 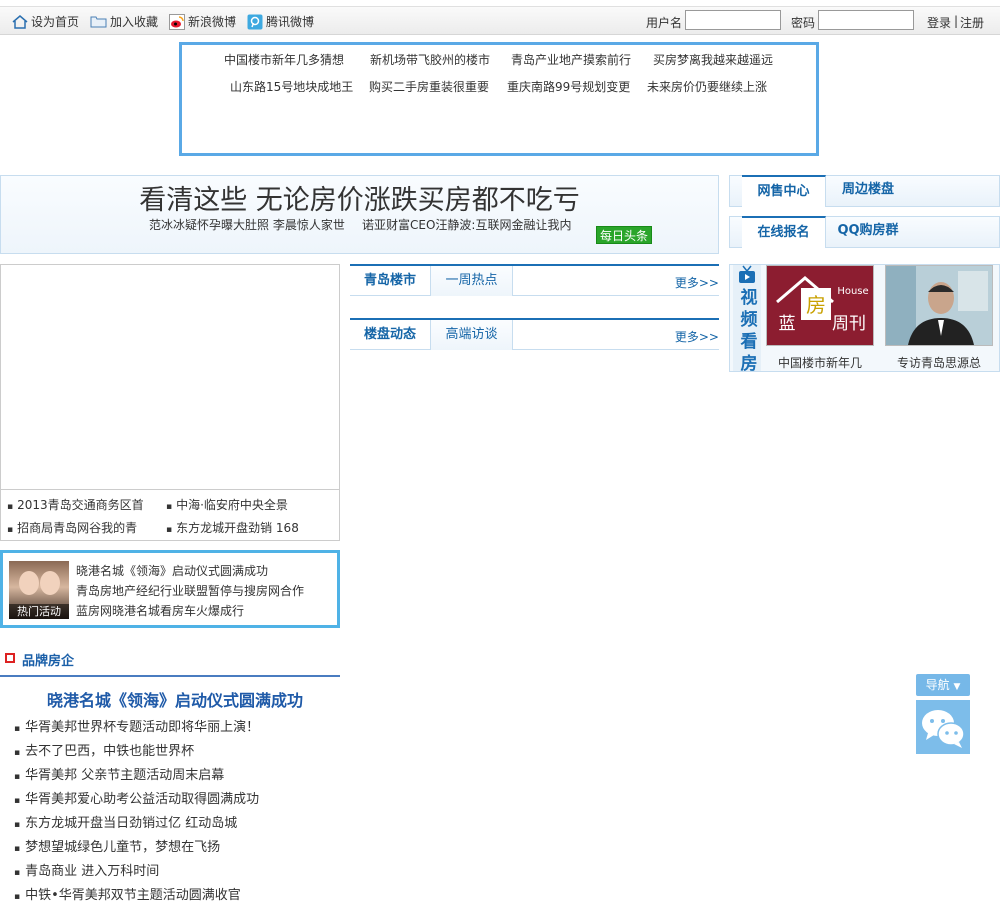 I want to click on brand-section-header: 品牌房企, so click(x=170, y=662).